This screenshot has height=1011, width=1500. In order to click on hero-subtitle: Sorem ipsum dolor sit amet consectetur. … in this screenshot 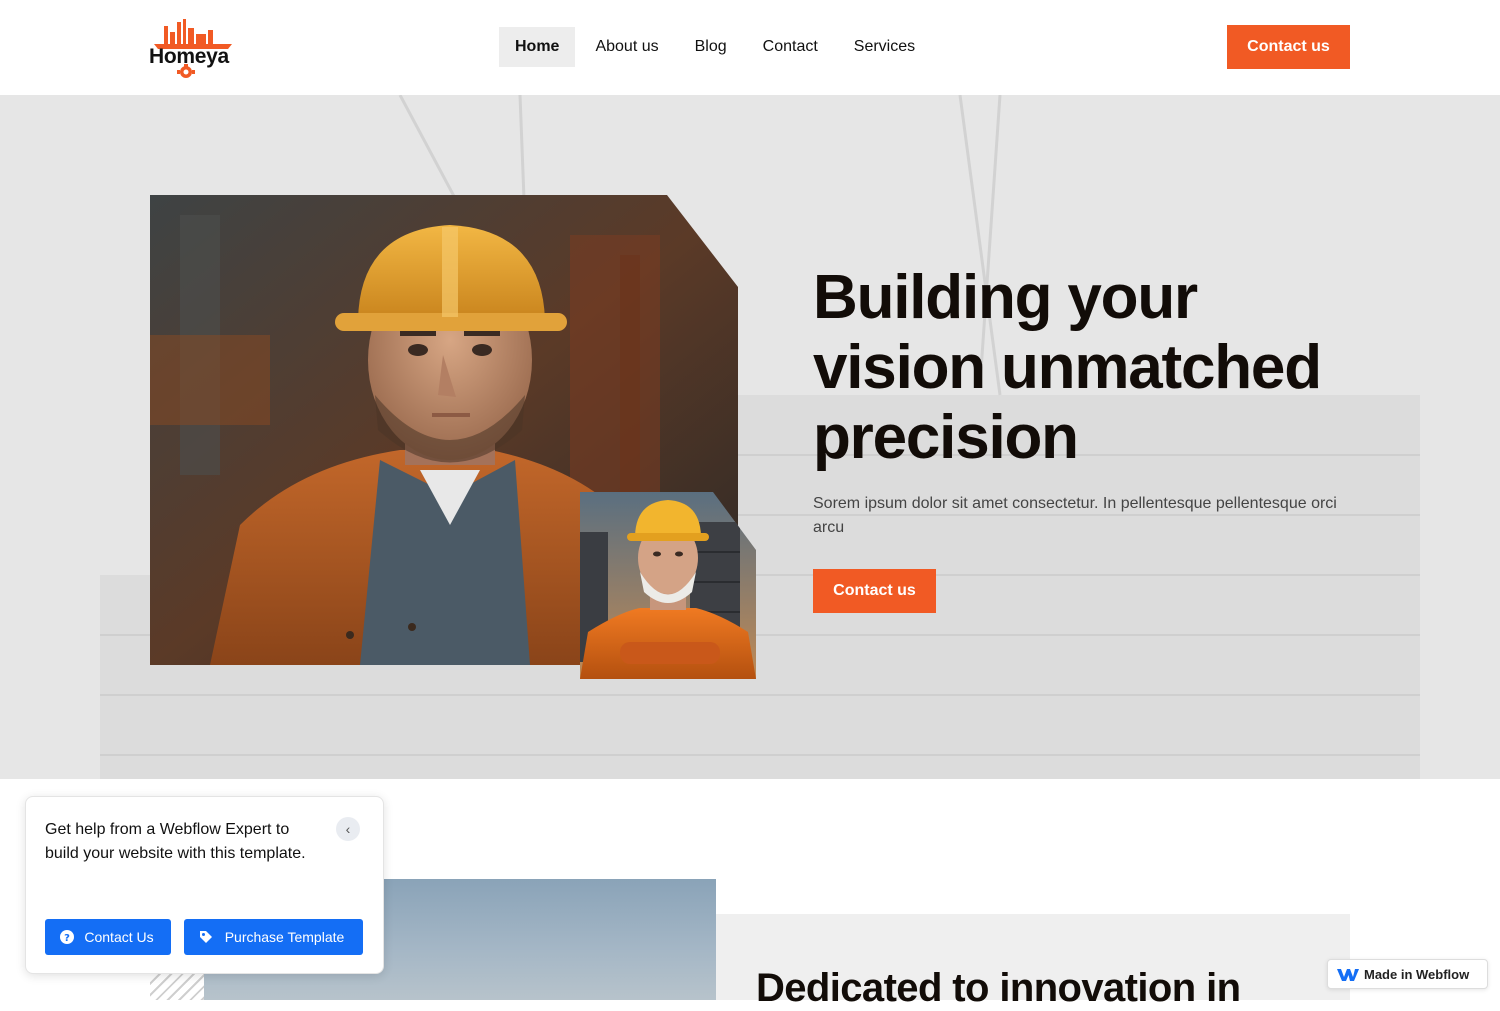, I will do `click(1075, 515)`.